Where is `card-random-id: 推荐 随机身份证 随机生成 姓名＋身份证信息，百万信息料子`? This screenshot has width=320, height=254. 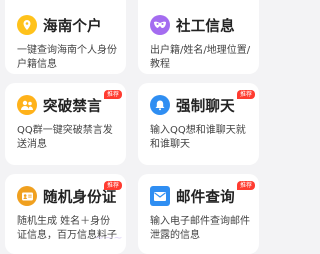 card-random-id: 推荐 随机身份证 随机生成 姓名＋身份证信息，百万信息料子 is located at coordinates (65, 214).